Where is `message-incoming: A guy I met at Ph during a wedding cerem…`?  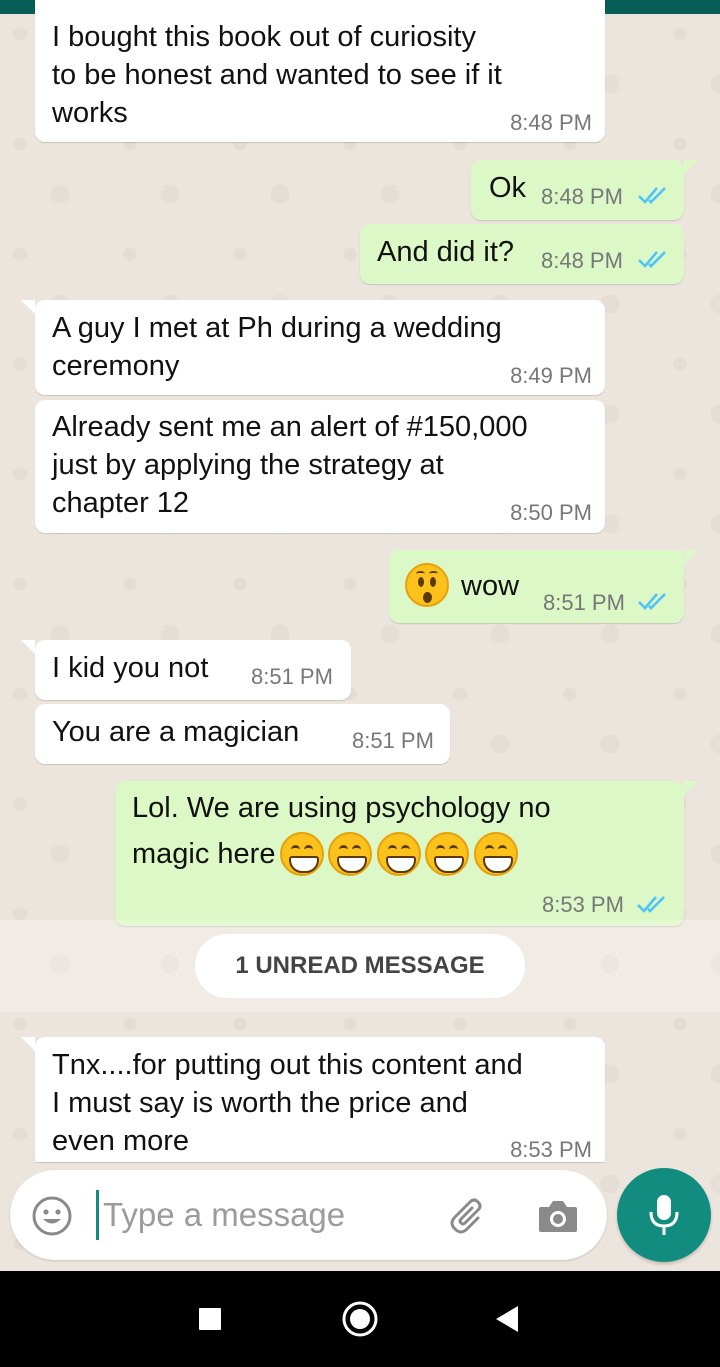 message-incoming: A guy I met at Ph during a wedding cerem… is located at coordinates (313, 347).